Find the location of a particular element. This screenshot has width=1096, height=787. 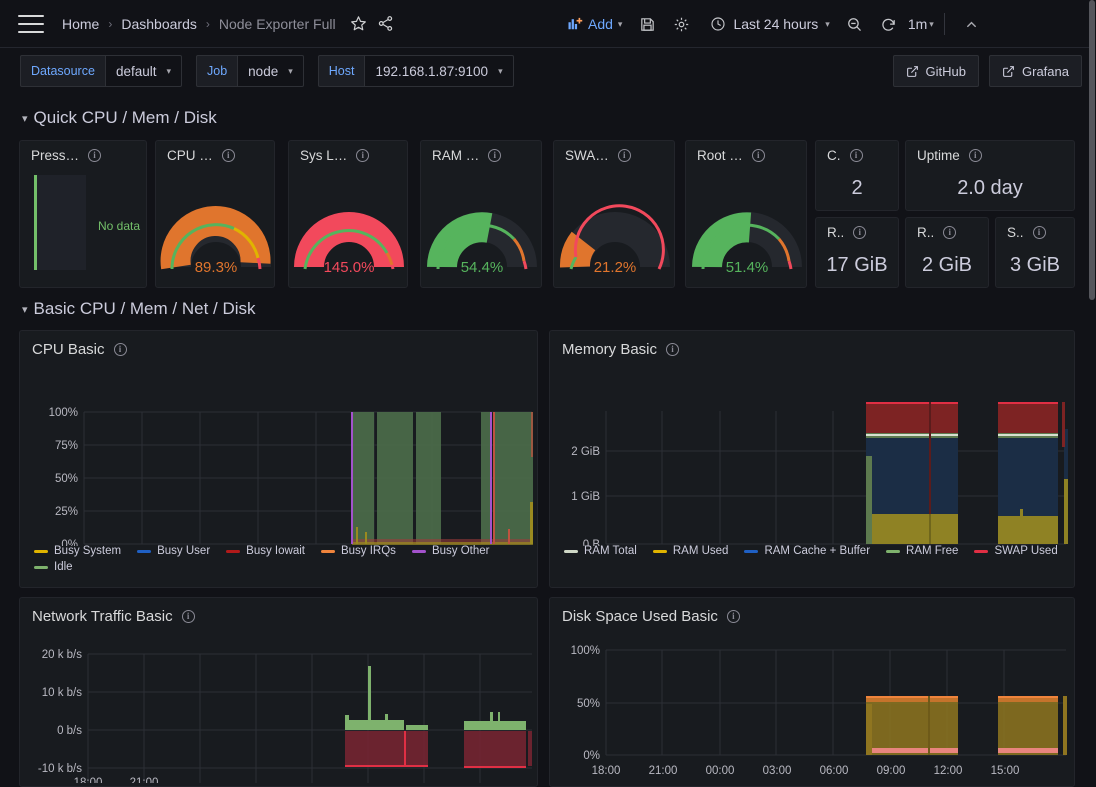

variable-job: Job node ▾ is located at coordinates (250, 71).